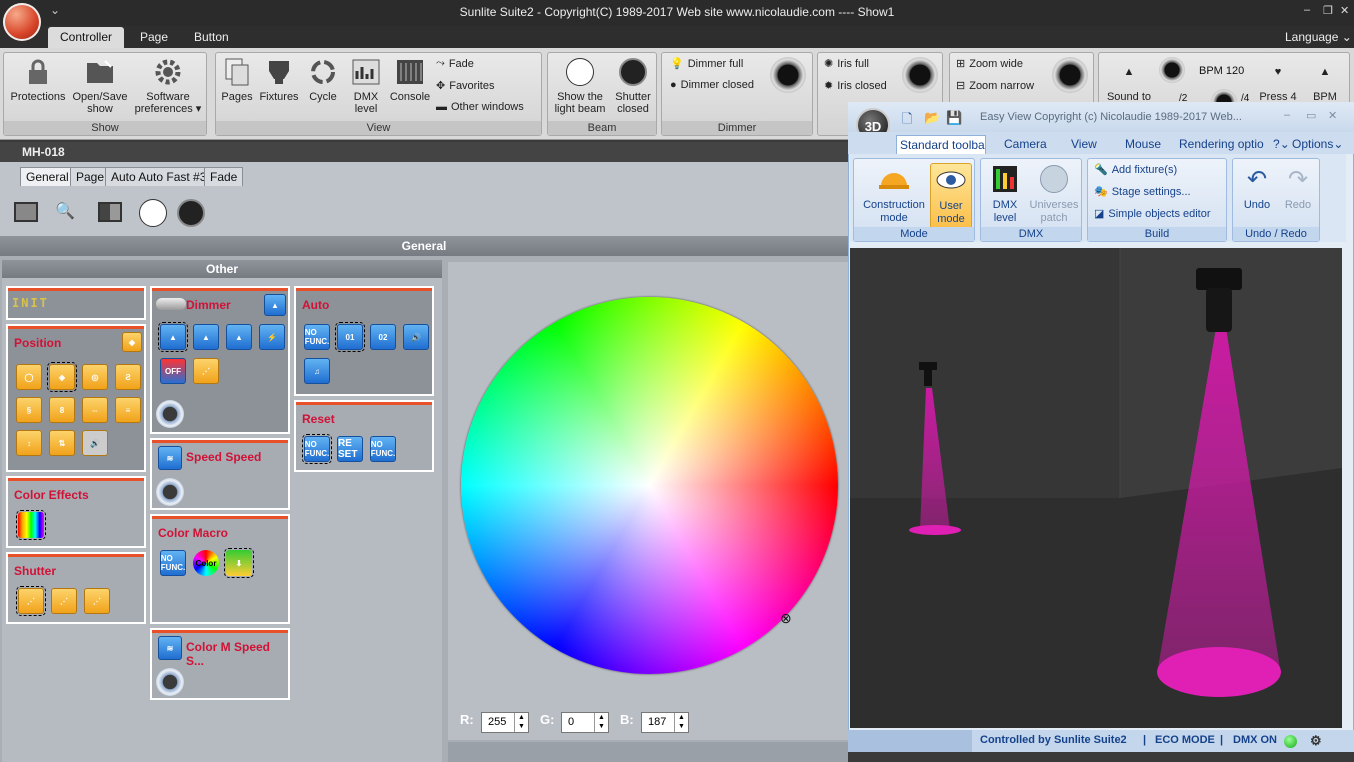  I want to click on fade-button: ⤳ Fade, so click(455, 63).